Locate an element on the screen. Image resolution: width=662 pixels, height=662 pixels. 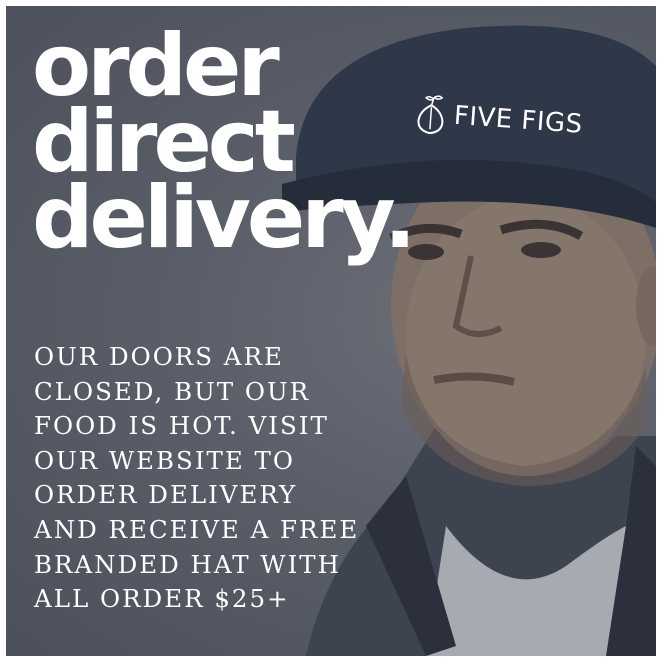
brand-name: FIVE FIGS is located at coordinates (518, 120).